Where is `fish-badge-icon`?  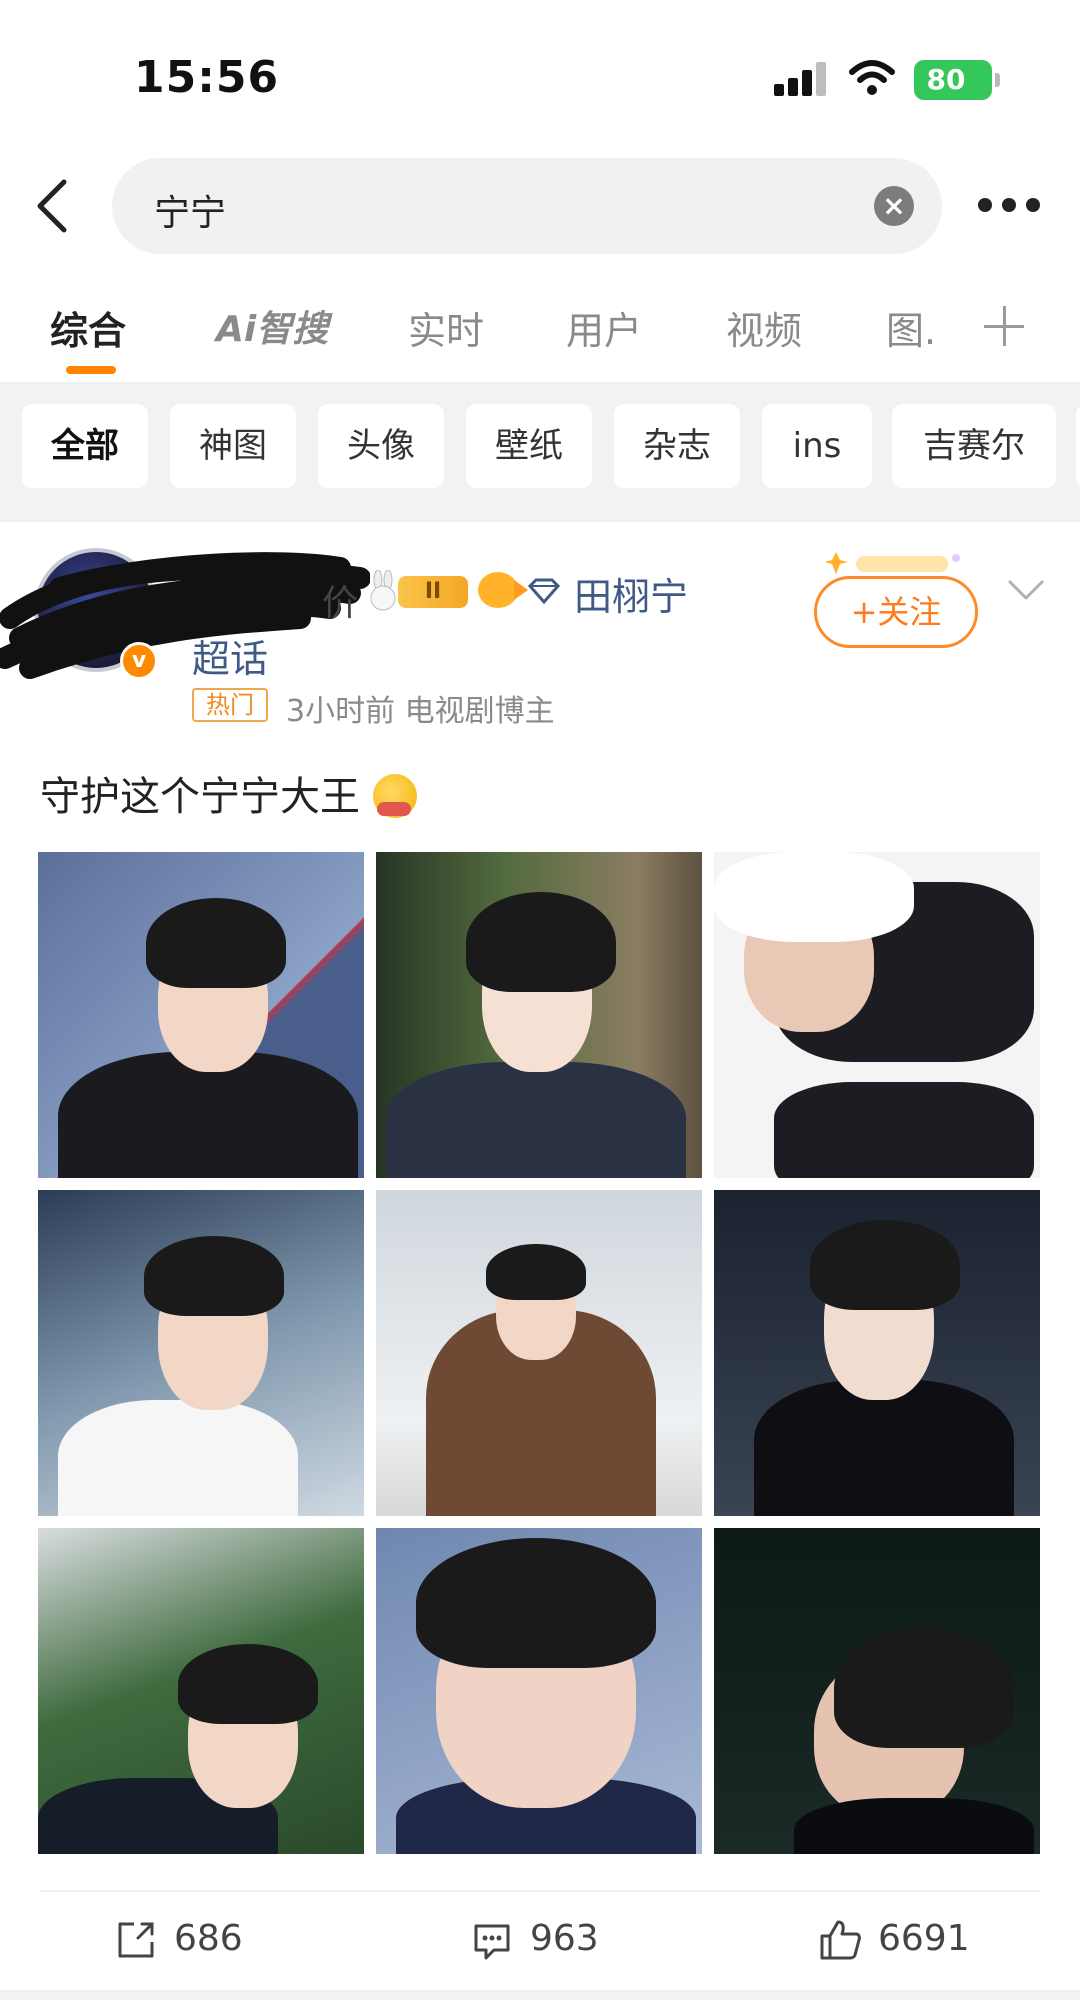
fish-badge-icon is located at coordinates (503, 590).